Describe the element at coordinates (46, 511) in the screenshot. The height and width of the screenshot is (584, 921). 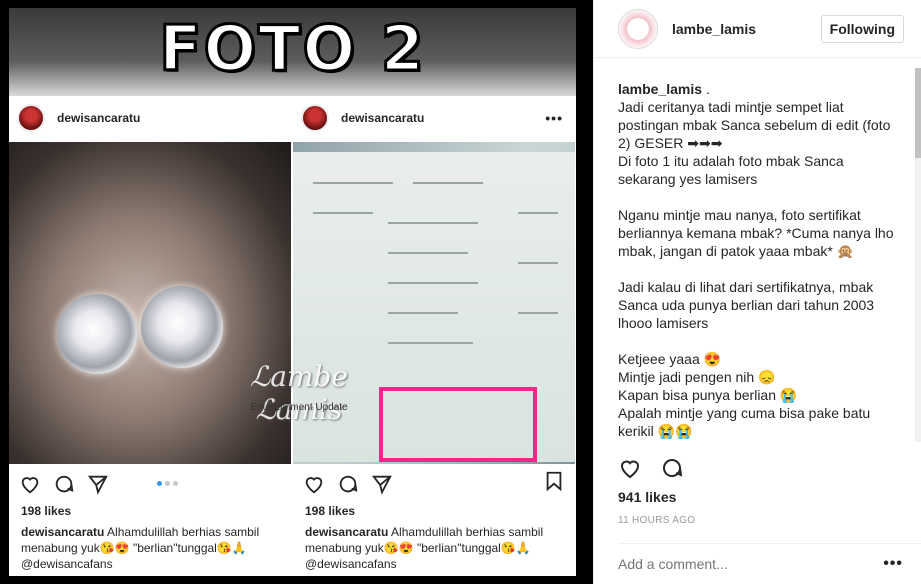
I see `left-post-likes: 198 likes` at that location.